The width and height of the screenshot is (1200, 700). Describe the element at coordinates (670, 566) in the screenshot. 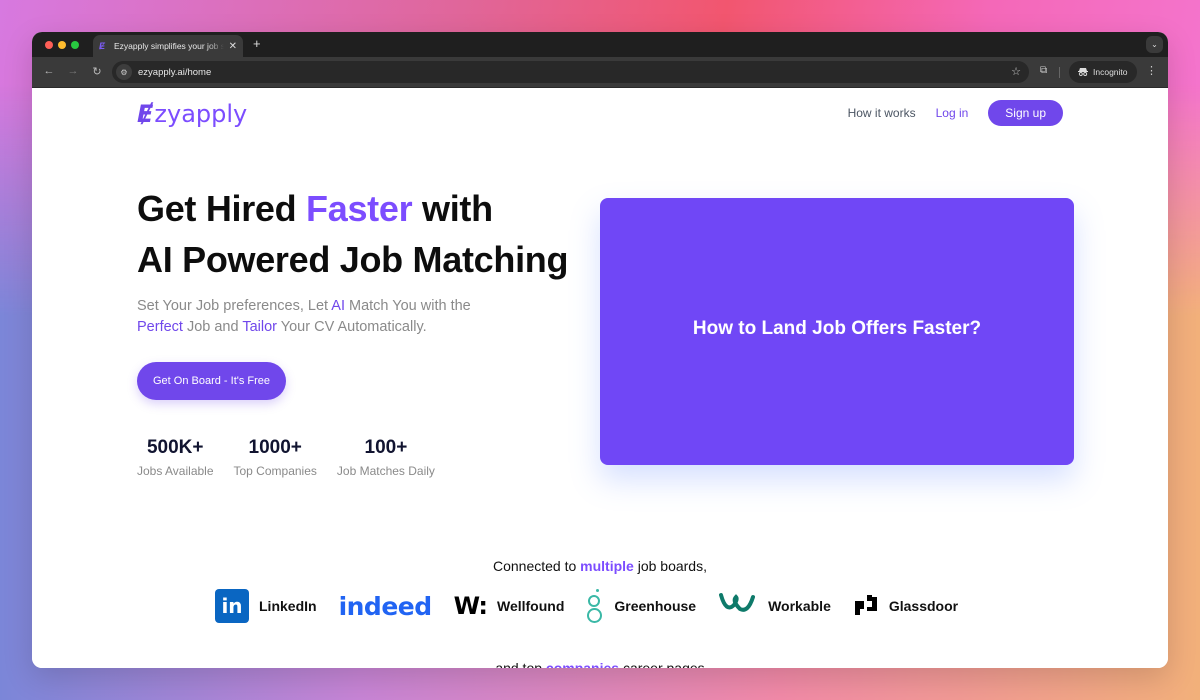

I see `heading-text: job boards,` at that location.